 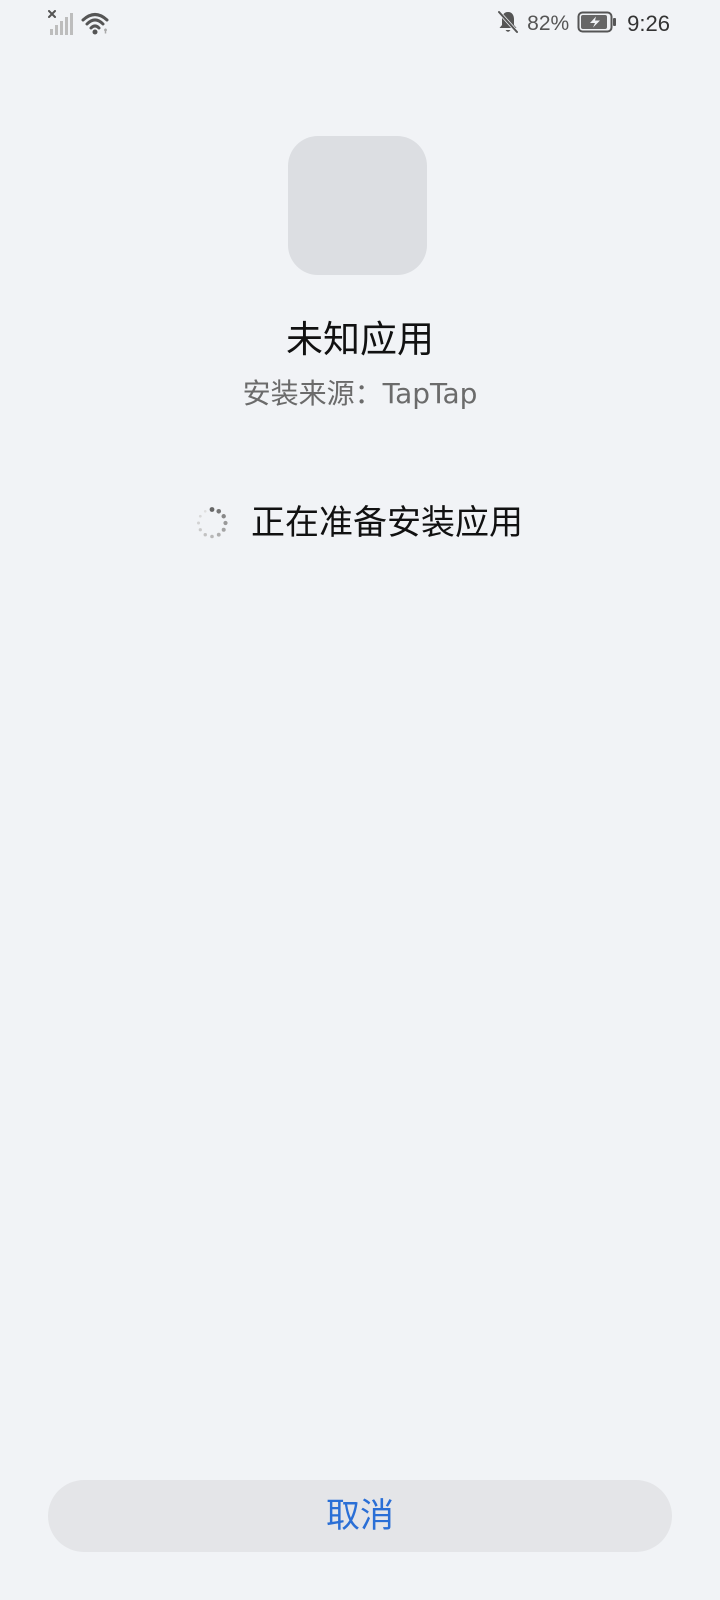 I want to click on signal-off-icon, so click(x=61, y=25).